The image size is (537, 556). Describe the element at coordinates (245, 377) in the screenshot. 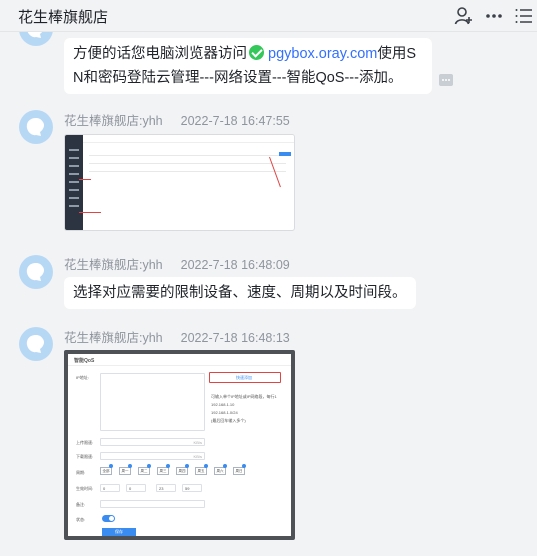

I see `quick-add-select: 快速添加` at that location.